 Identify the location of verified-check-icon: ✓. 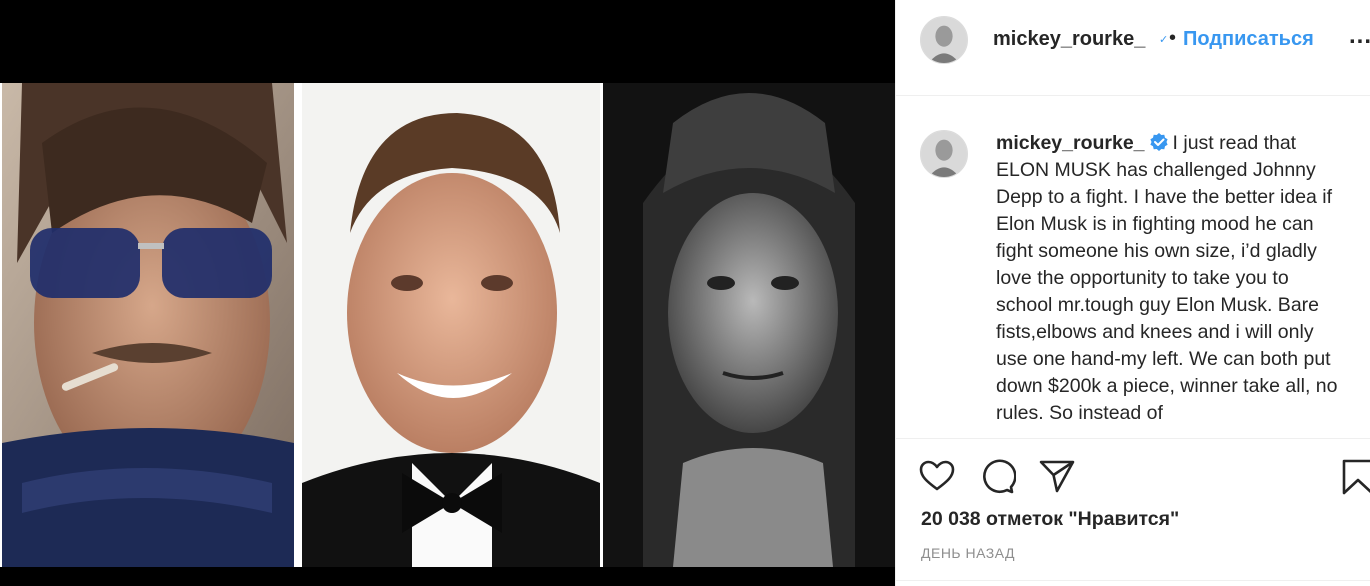
(1164, 40).